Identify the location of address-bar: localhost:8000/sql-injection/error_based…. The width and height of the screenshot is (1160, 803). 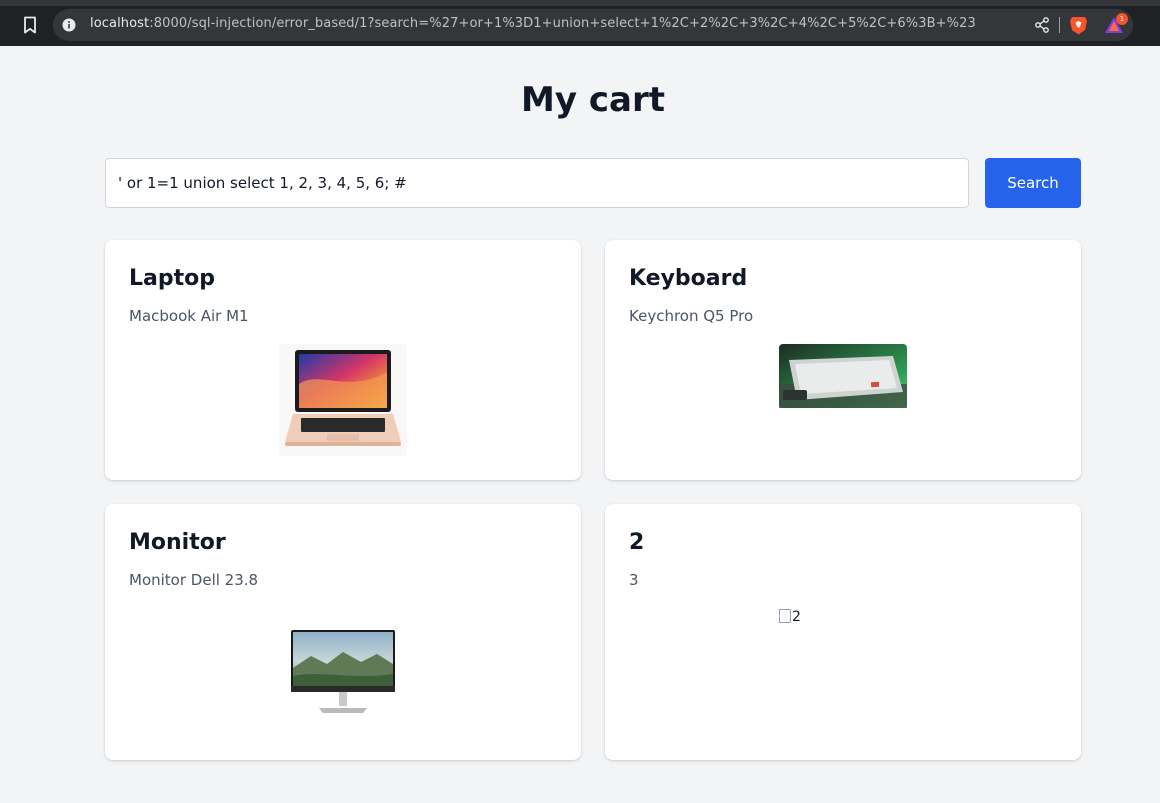
(593, 25).